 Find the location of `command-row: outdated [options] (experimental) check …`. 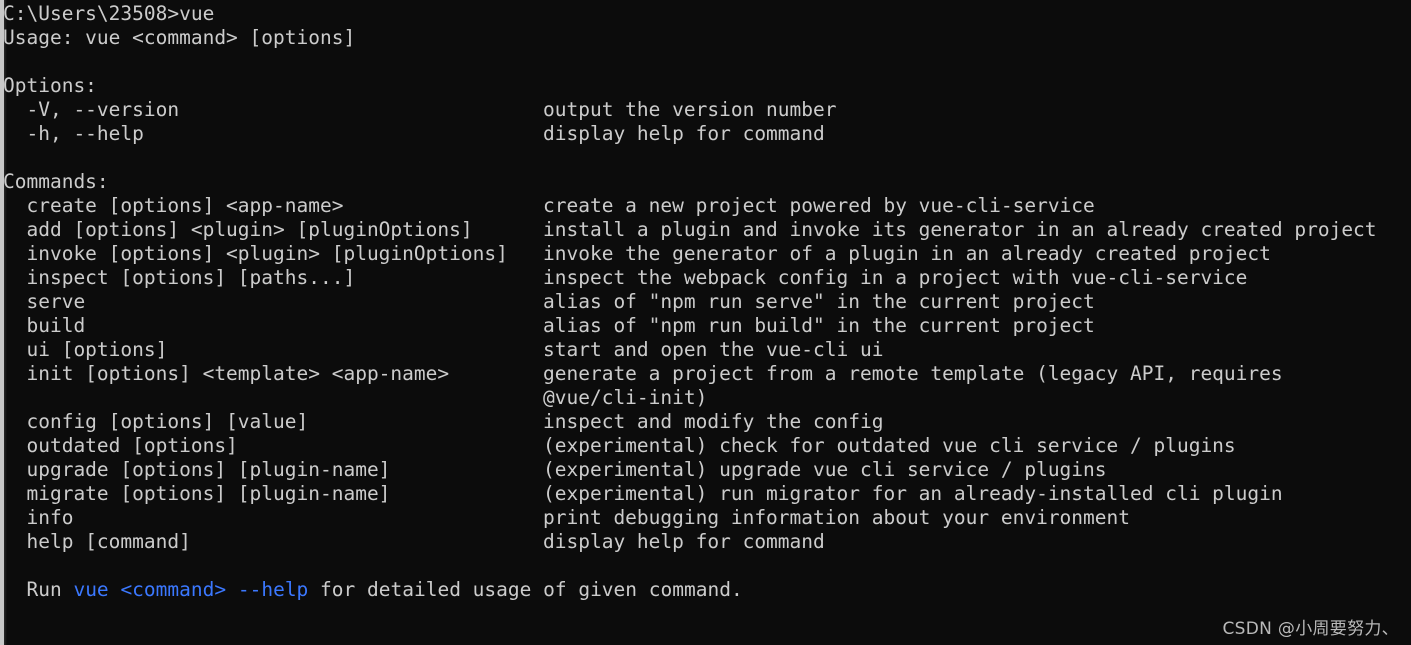

command-row: outdated [options] (experimental) check … is located at coordinates (707, 446).